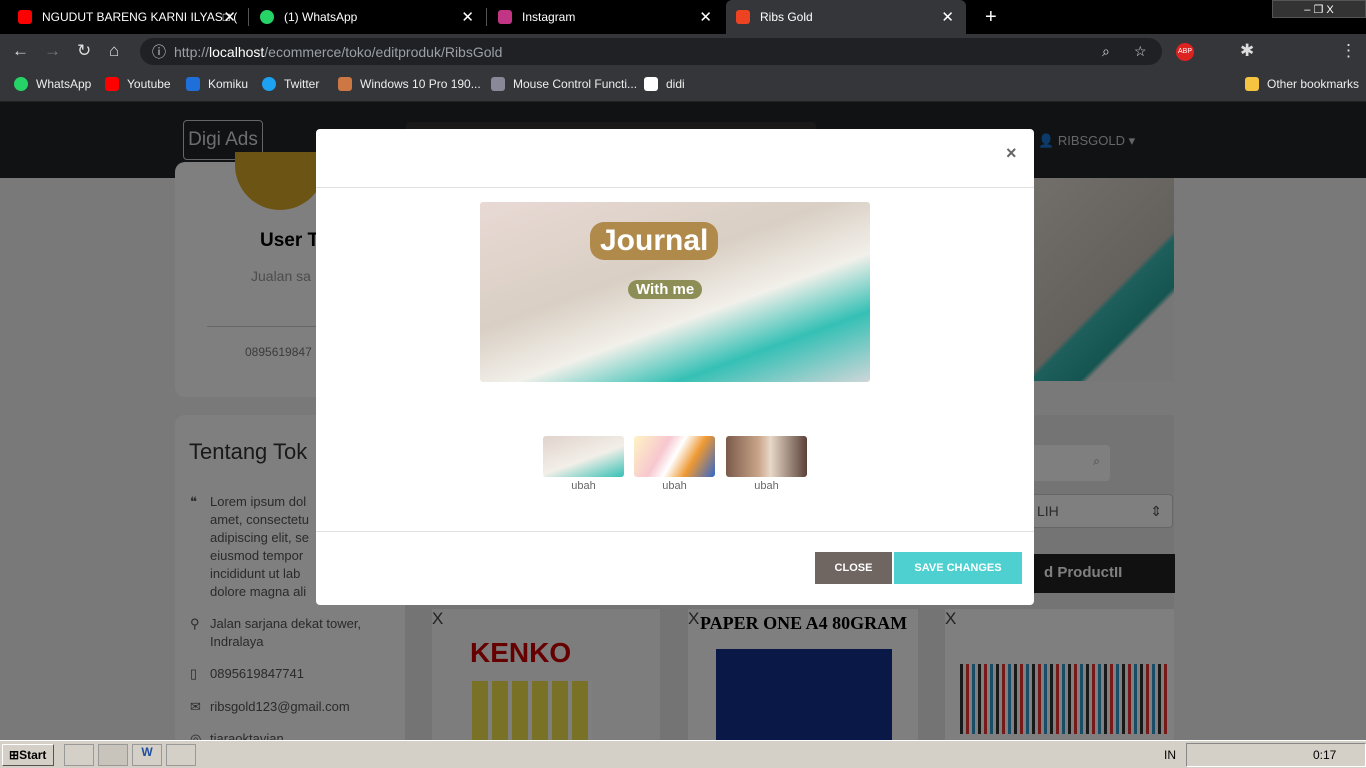 The image size is (1366, 768). What do you see at coordinates (991, 17) in the screenshot?
I see `new-tab-button: +` at bounding box center [991, 17].